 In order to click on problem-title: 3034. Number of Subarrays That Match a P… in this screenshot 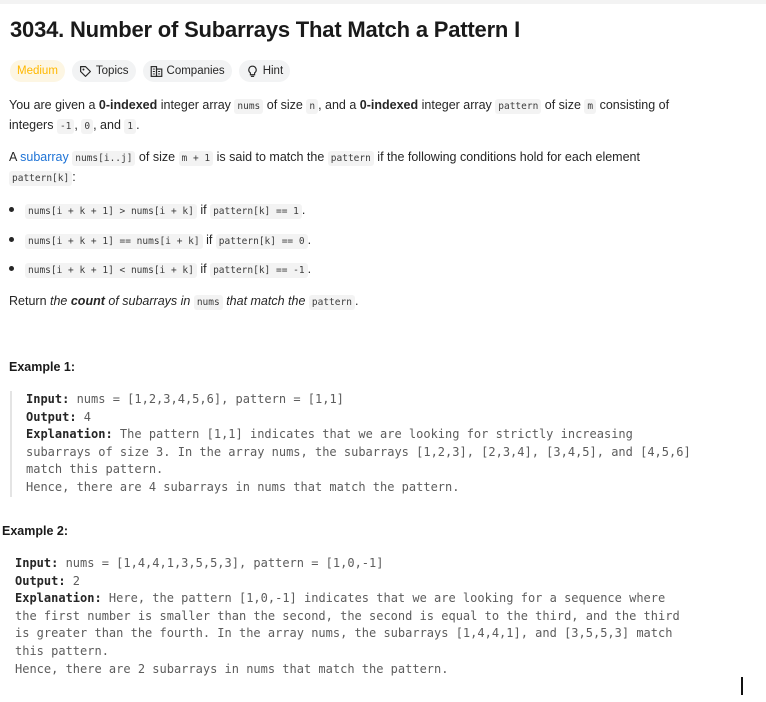, I will do `click(265, 29)`.